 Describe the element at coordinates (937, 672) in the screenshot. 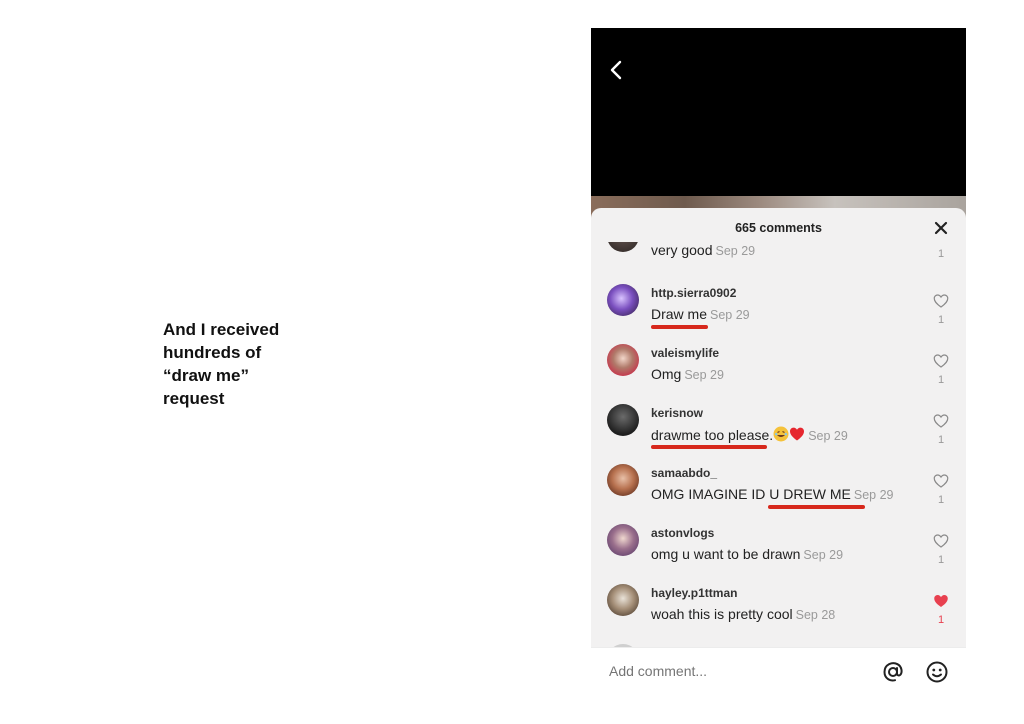

I see `smiley-icon` at that location.